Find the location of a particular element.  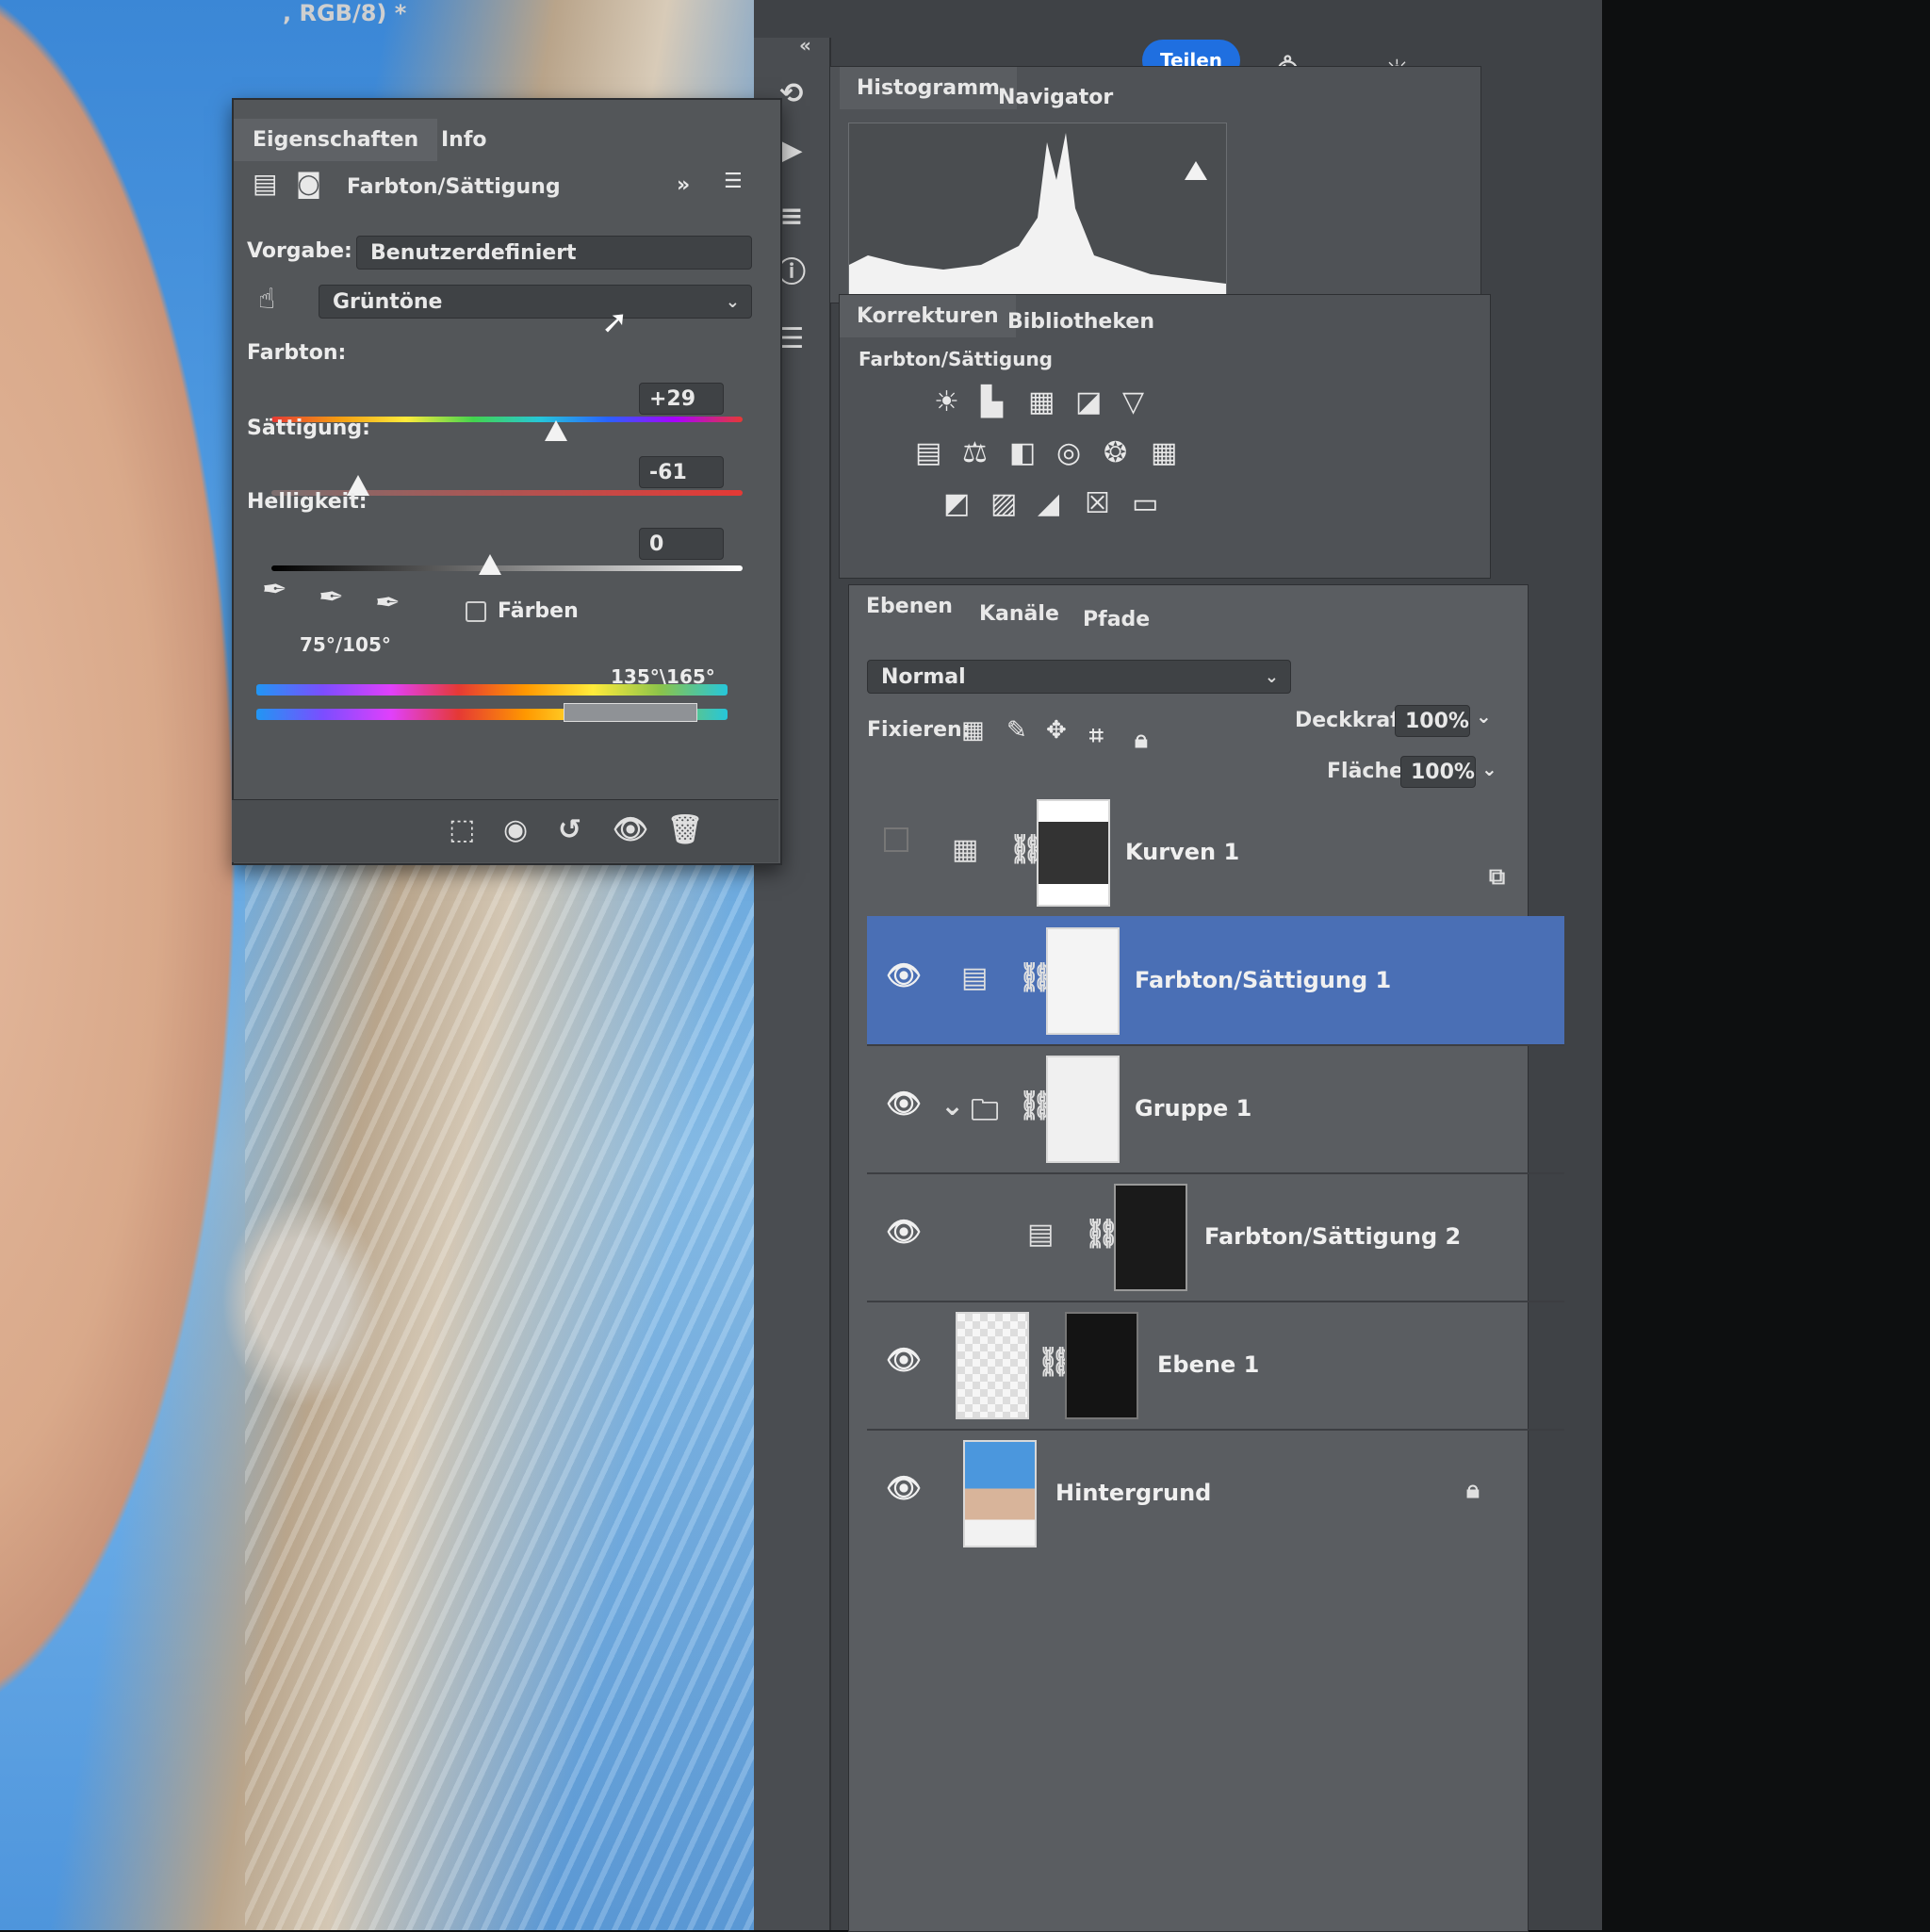

eyedropper-plus-icon: ✒ is located at coordinates (331, 596).